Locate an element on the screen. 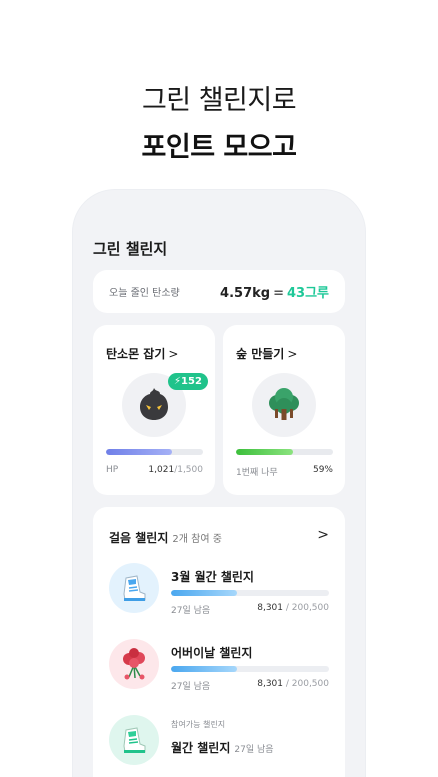  tree-progress-bar is located at coordinates (284, 452).